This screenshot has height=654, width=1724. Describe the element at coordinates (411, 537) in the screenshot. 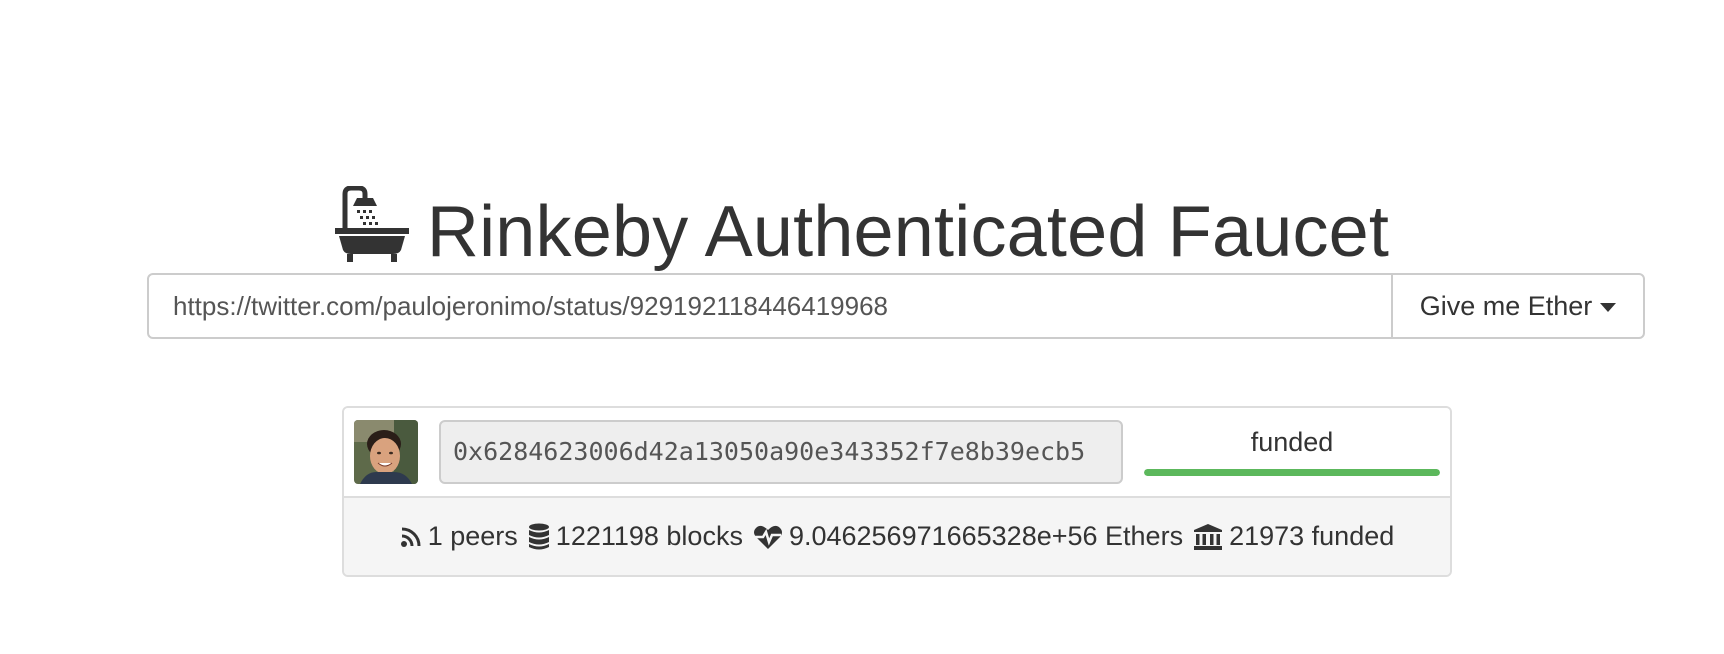

I see `rss-icon` at that location.